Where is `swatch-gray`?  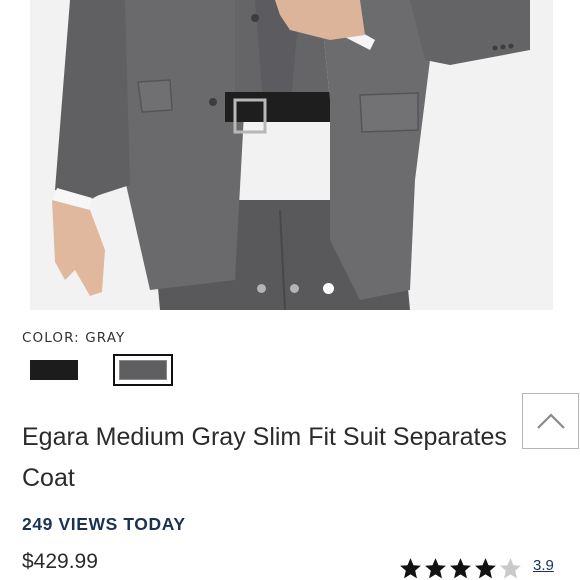 swatch-gray is located at coordinates (143, 370).